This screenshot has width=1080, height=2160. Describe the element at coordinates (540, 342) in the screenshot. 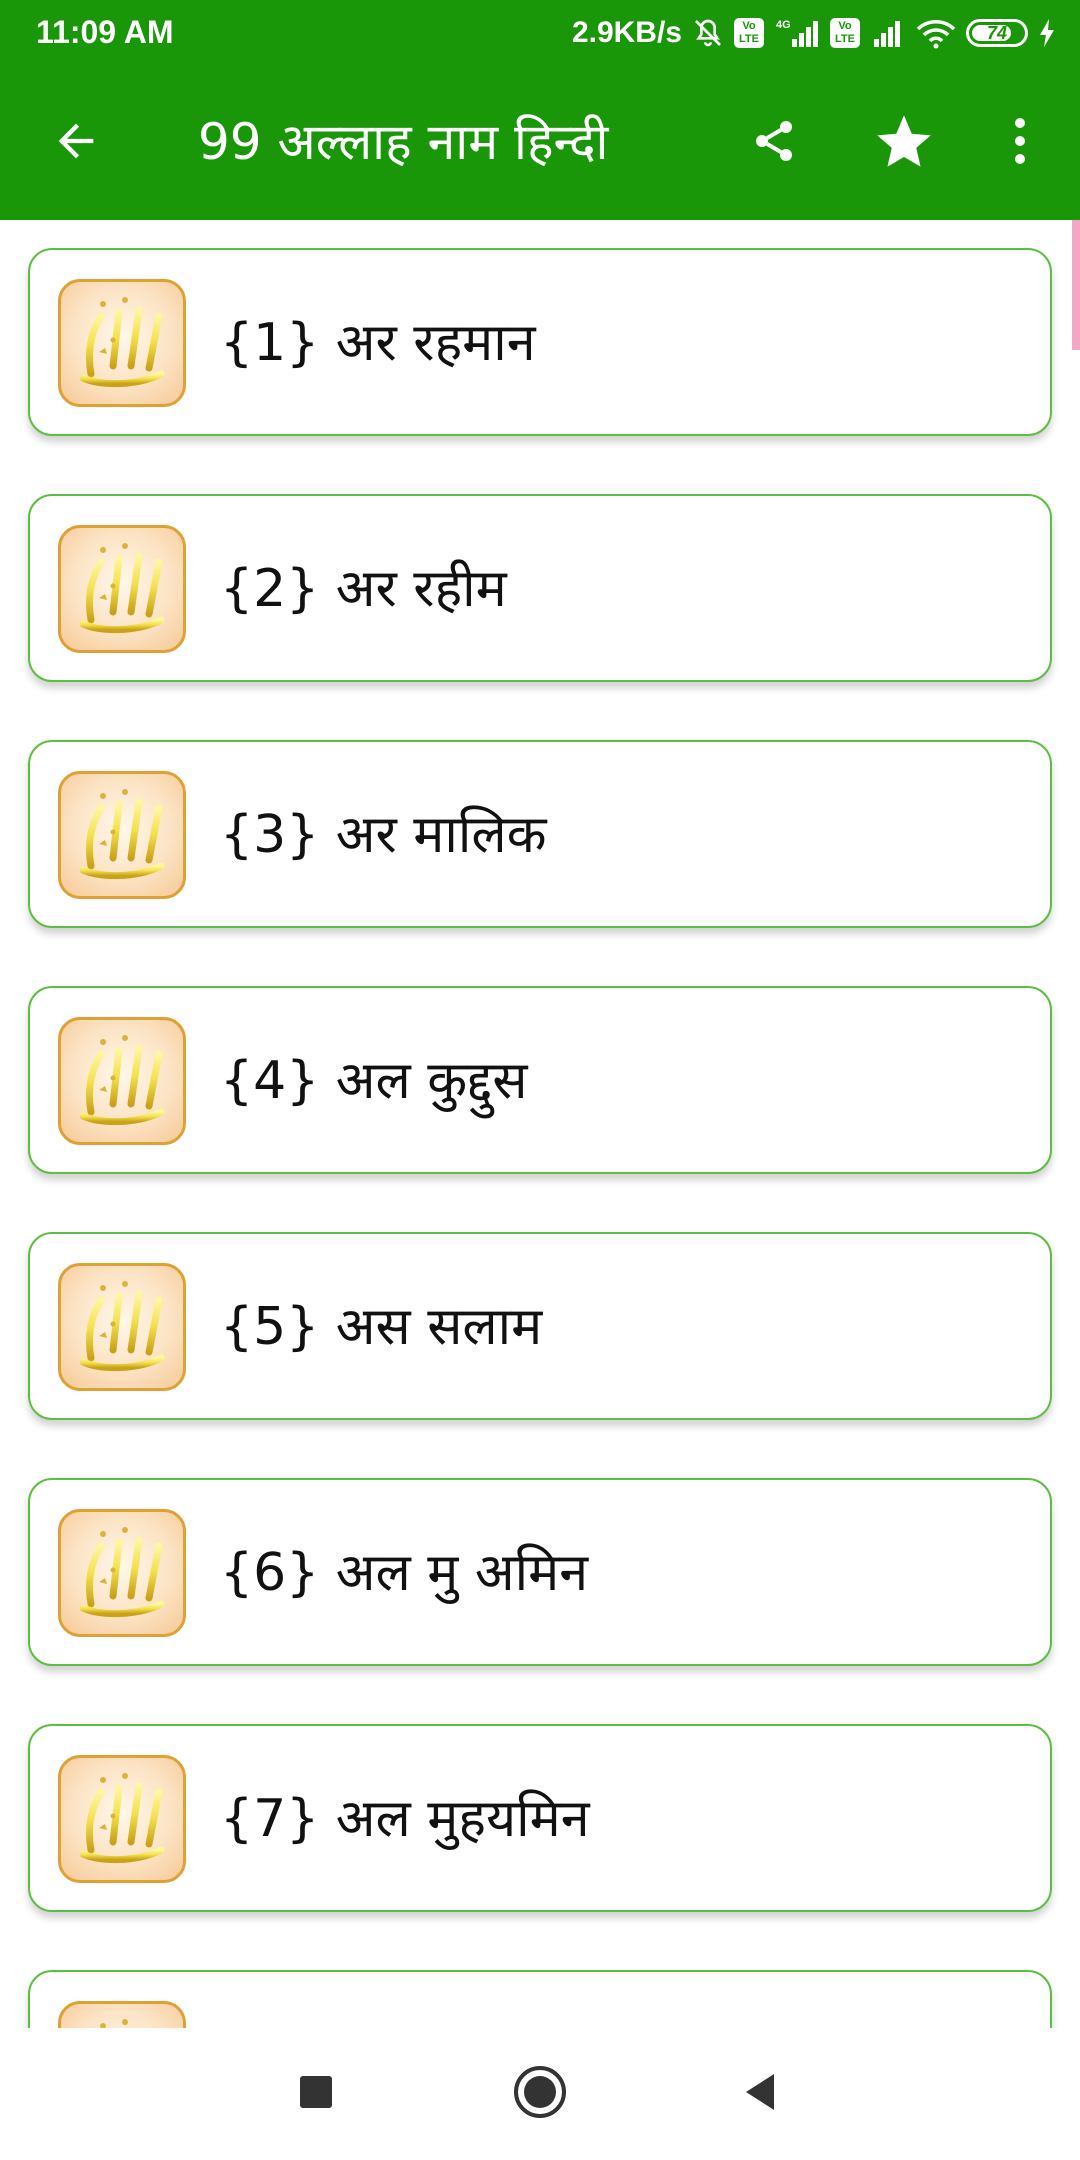

I see `name-card: {1} अर रहमान` at that location.